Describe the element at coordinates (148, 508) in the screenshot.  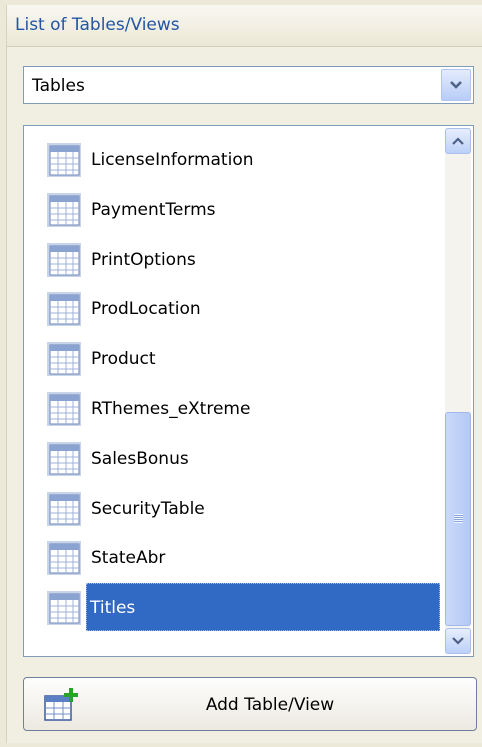
I see `table-list-item-label: SecurityTable` at that location.